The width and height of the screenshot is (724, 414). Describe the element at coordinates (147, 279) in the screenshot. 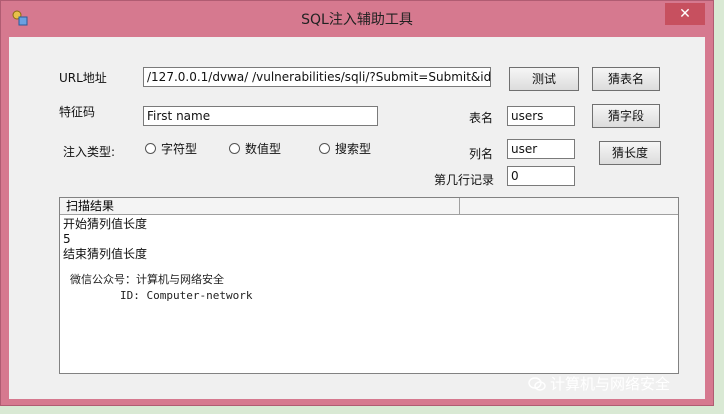

I see `wechat-line: 微信公众号：计算机与网络安全` at that location.